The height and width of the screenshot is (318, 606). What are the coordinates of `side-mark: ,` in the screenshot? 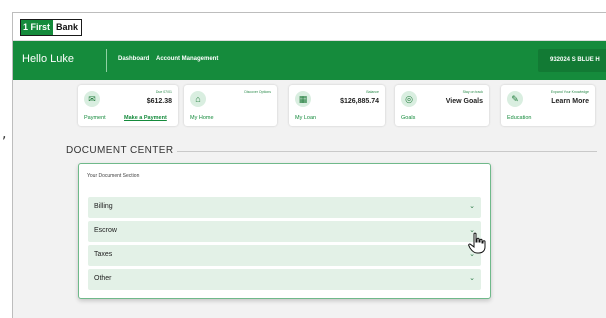 It's located at (4, 134).